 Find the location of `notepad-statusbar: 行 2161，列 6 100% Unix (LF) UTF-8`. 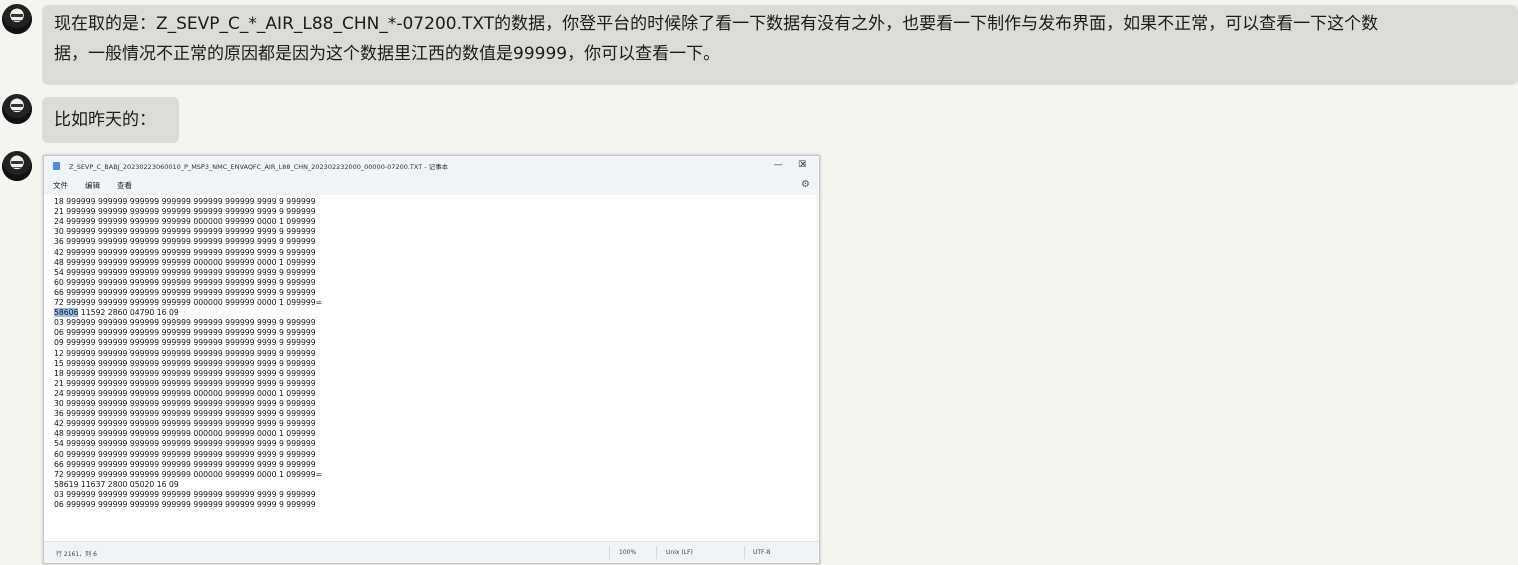

notepad-statusbar: 行 2161，列 6 100% Unix (LF) UTF-8 is located at coordinates (431, 552).